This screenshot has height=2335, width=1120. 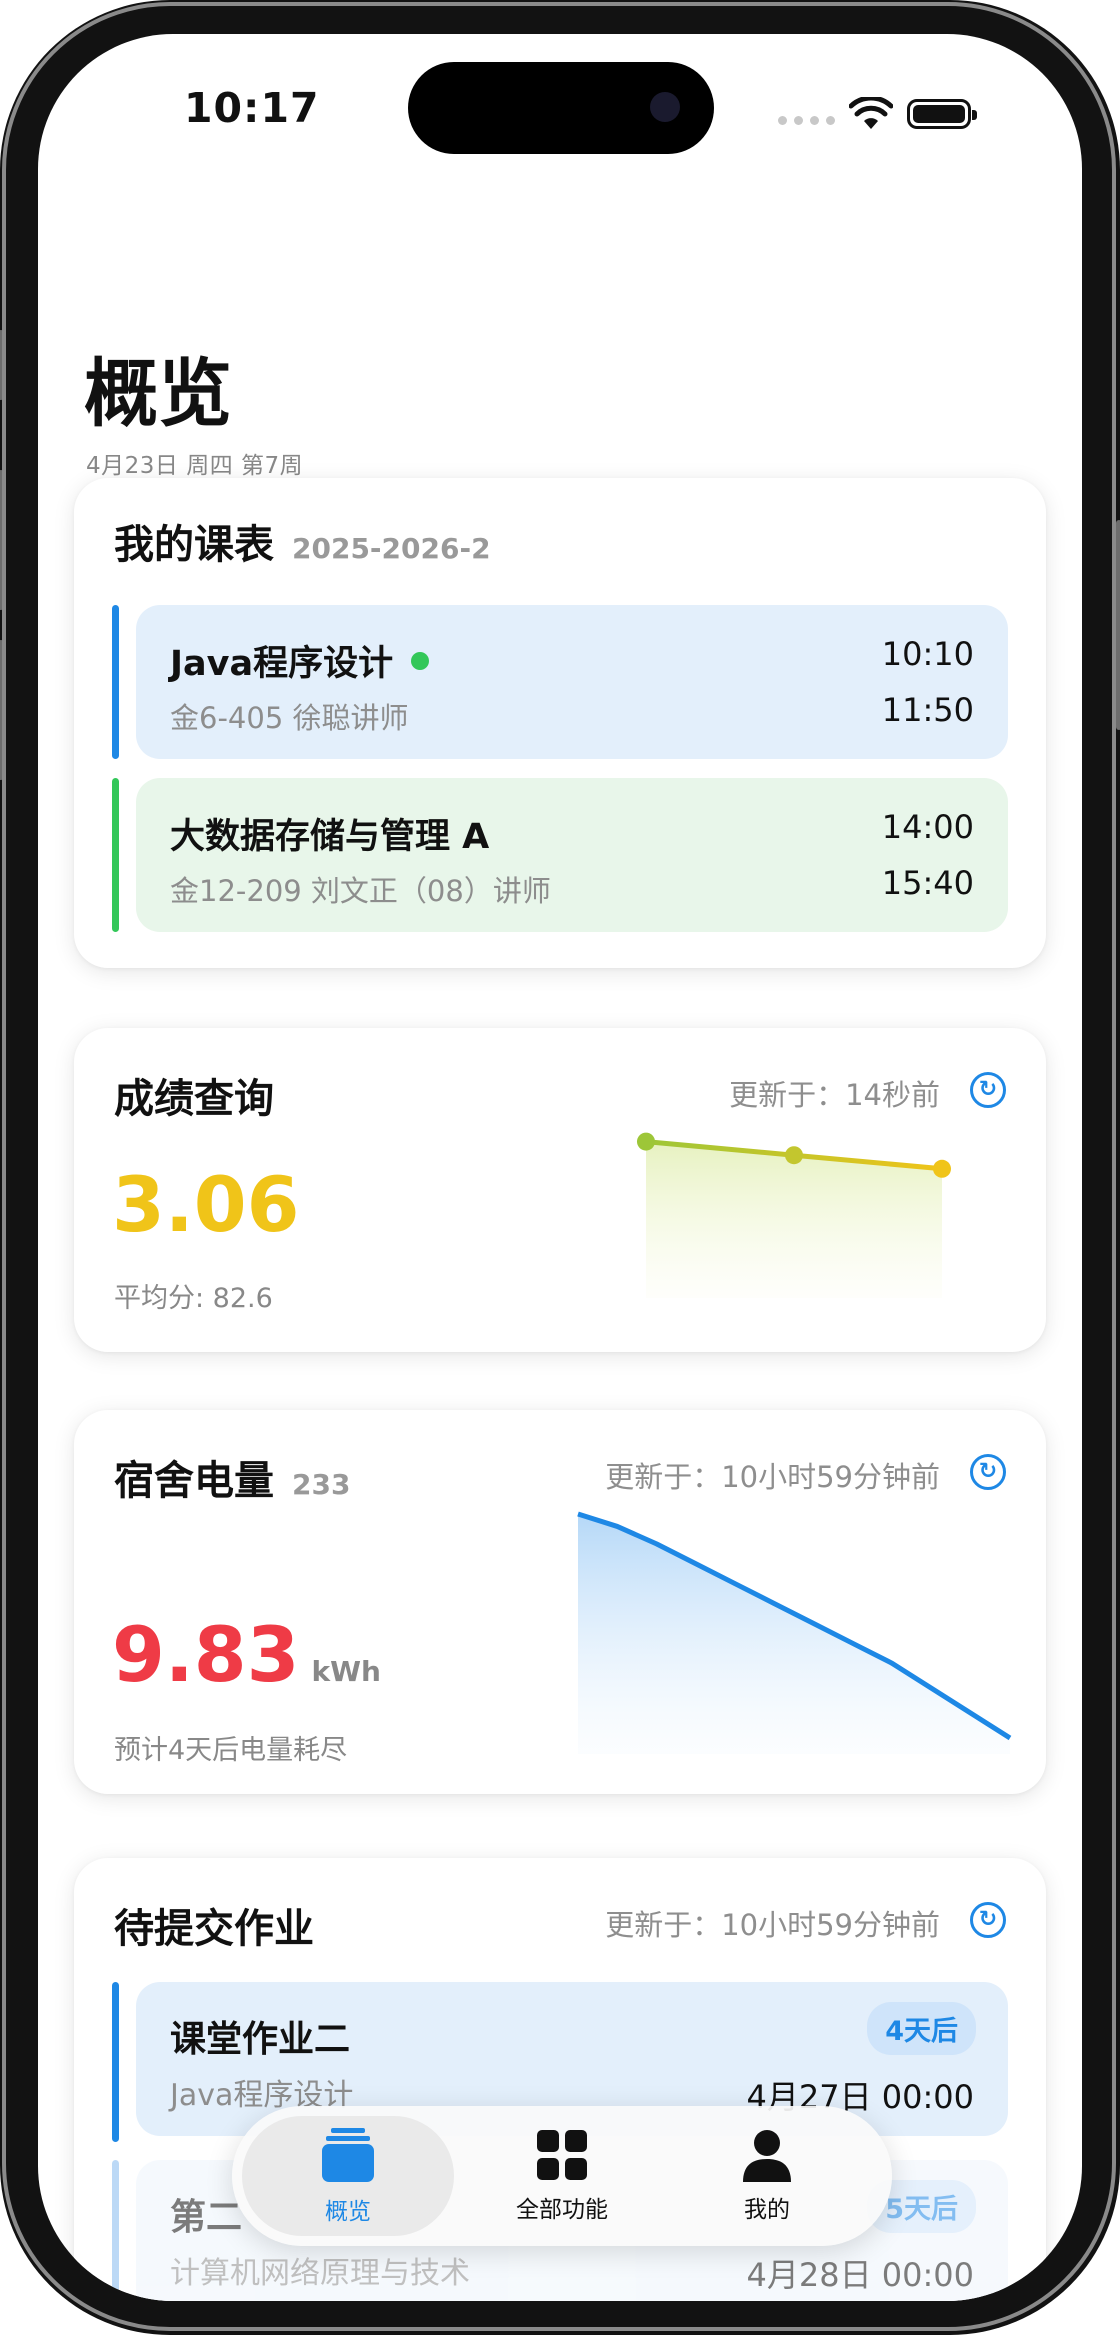 I want to click on schedule-title: 我的课表 2025-2026-2, so click(x=302, y=541).